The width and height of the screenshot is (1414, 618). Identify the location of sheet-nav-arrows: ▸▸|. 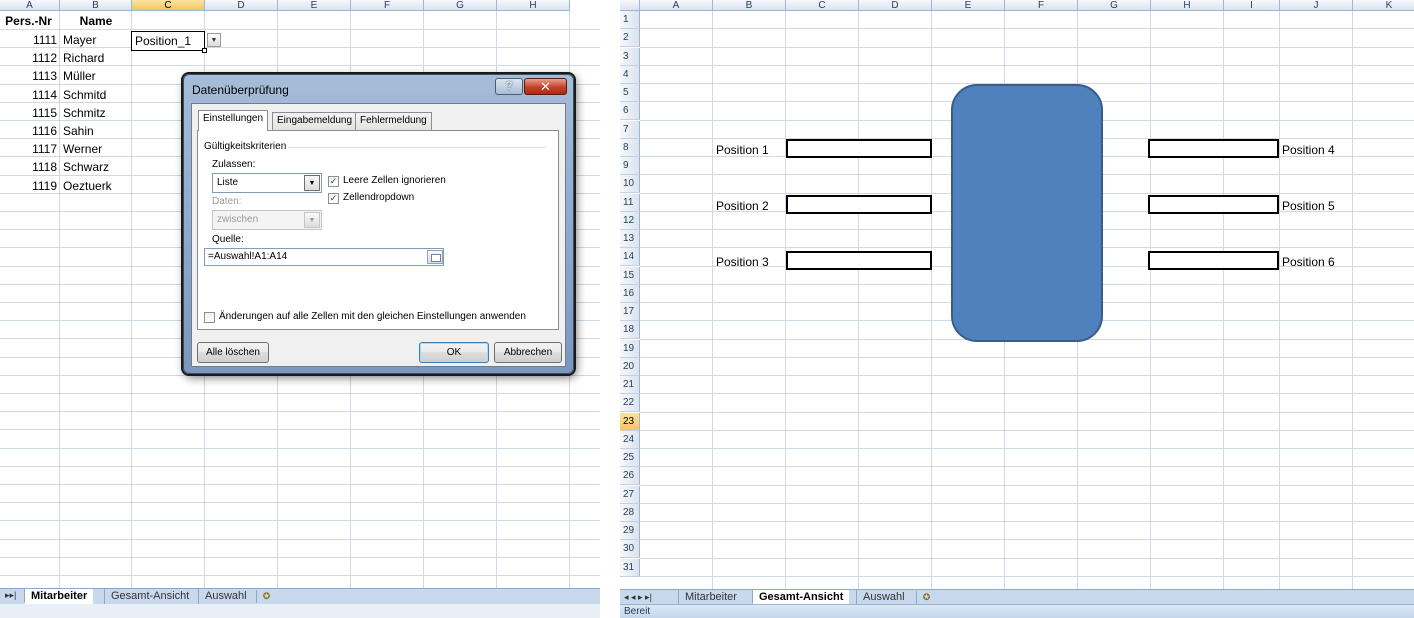
(10, 595).